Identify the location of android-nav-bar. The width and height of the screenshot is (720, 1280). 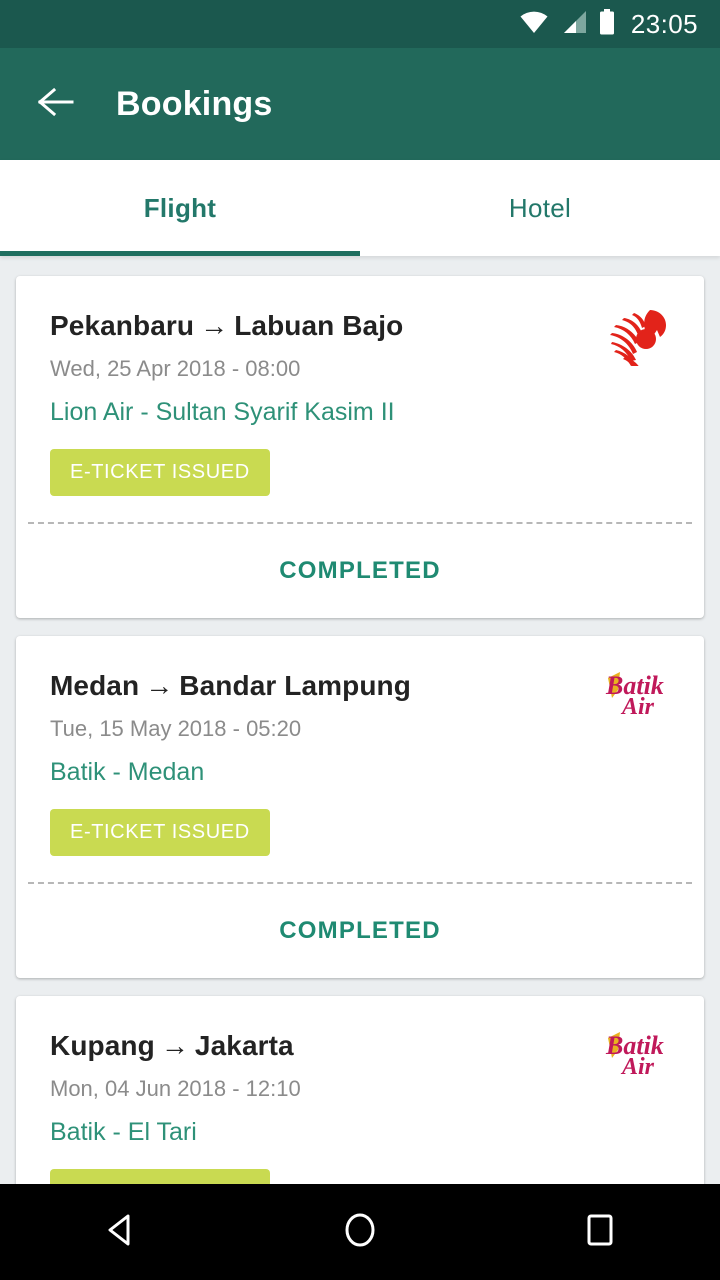
(360, 1232).